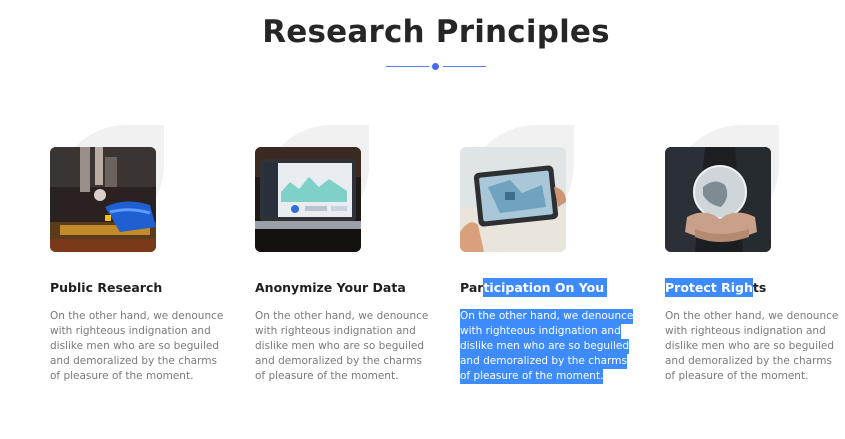 The width and height of the screenshot is (845, 439). Describe the element at coordinates (472, 287) in the screenshot. I see `card-title-part: Par` at that location.